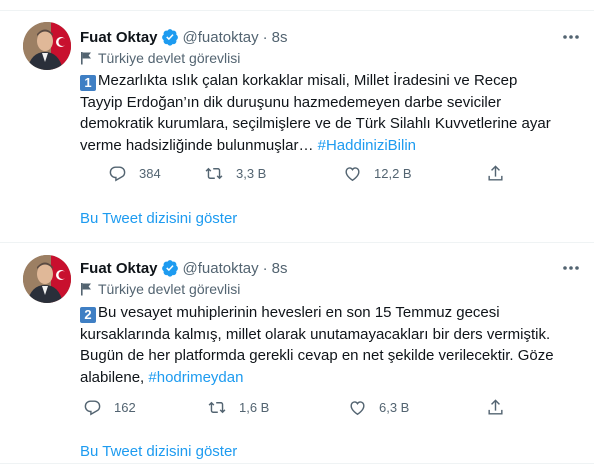 The image size is (594, 464). What do you see at coordinates (125, 407) in the screenshot?
I see `reply-count: 162` at bounding box center [125, 407].